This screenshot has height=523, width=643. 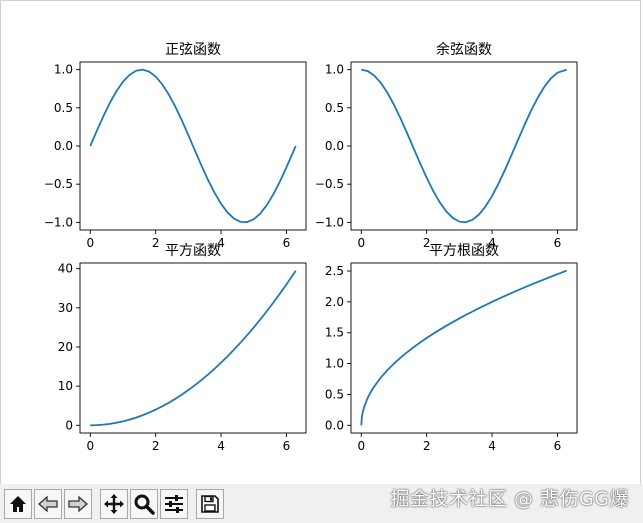 What do you see at coordinates (464, 49) in the screenshot?
I see `subplot-title: 余弦函数` at bounding box center [464, 49].